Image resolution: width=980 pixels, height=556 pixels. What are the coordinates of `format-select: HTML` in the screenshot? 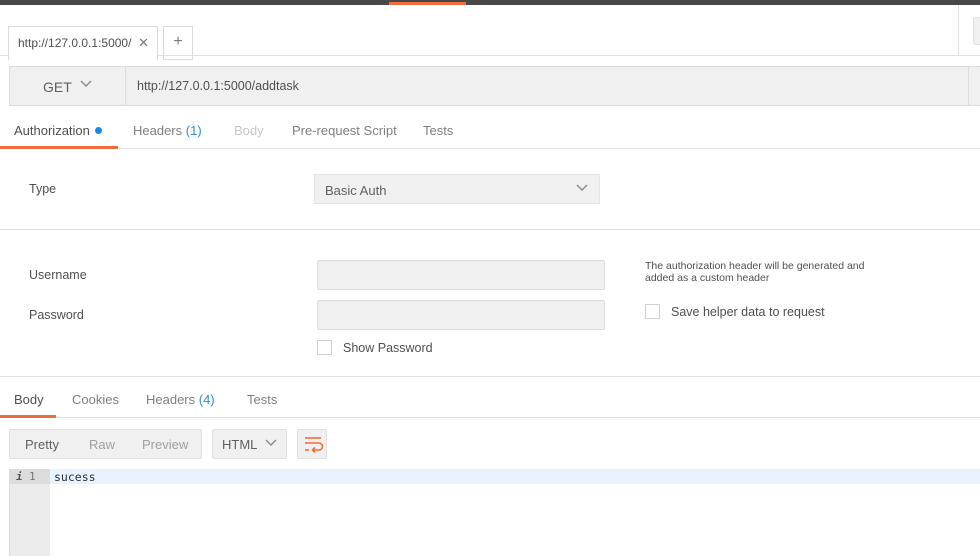 It's located at (249, 444).